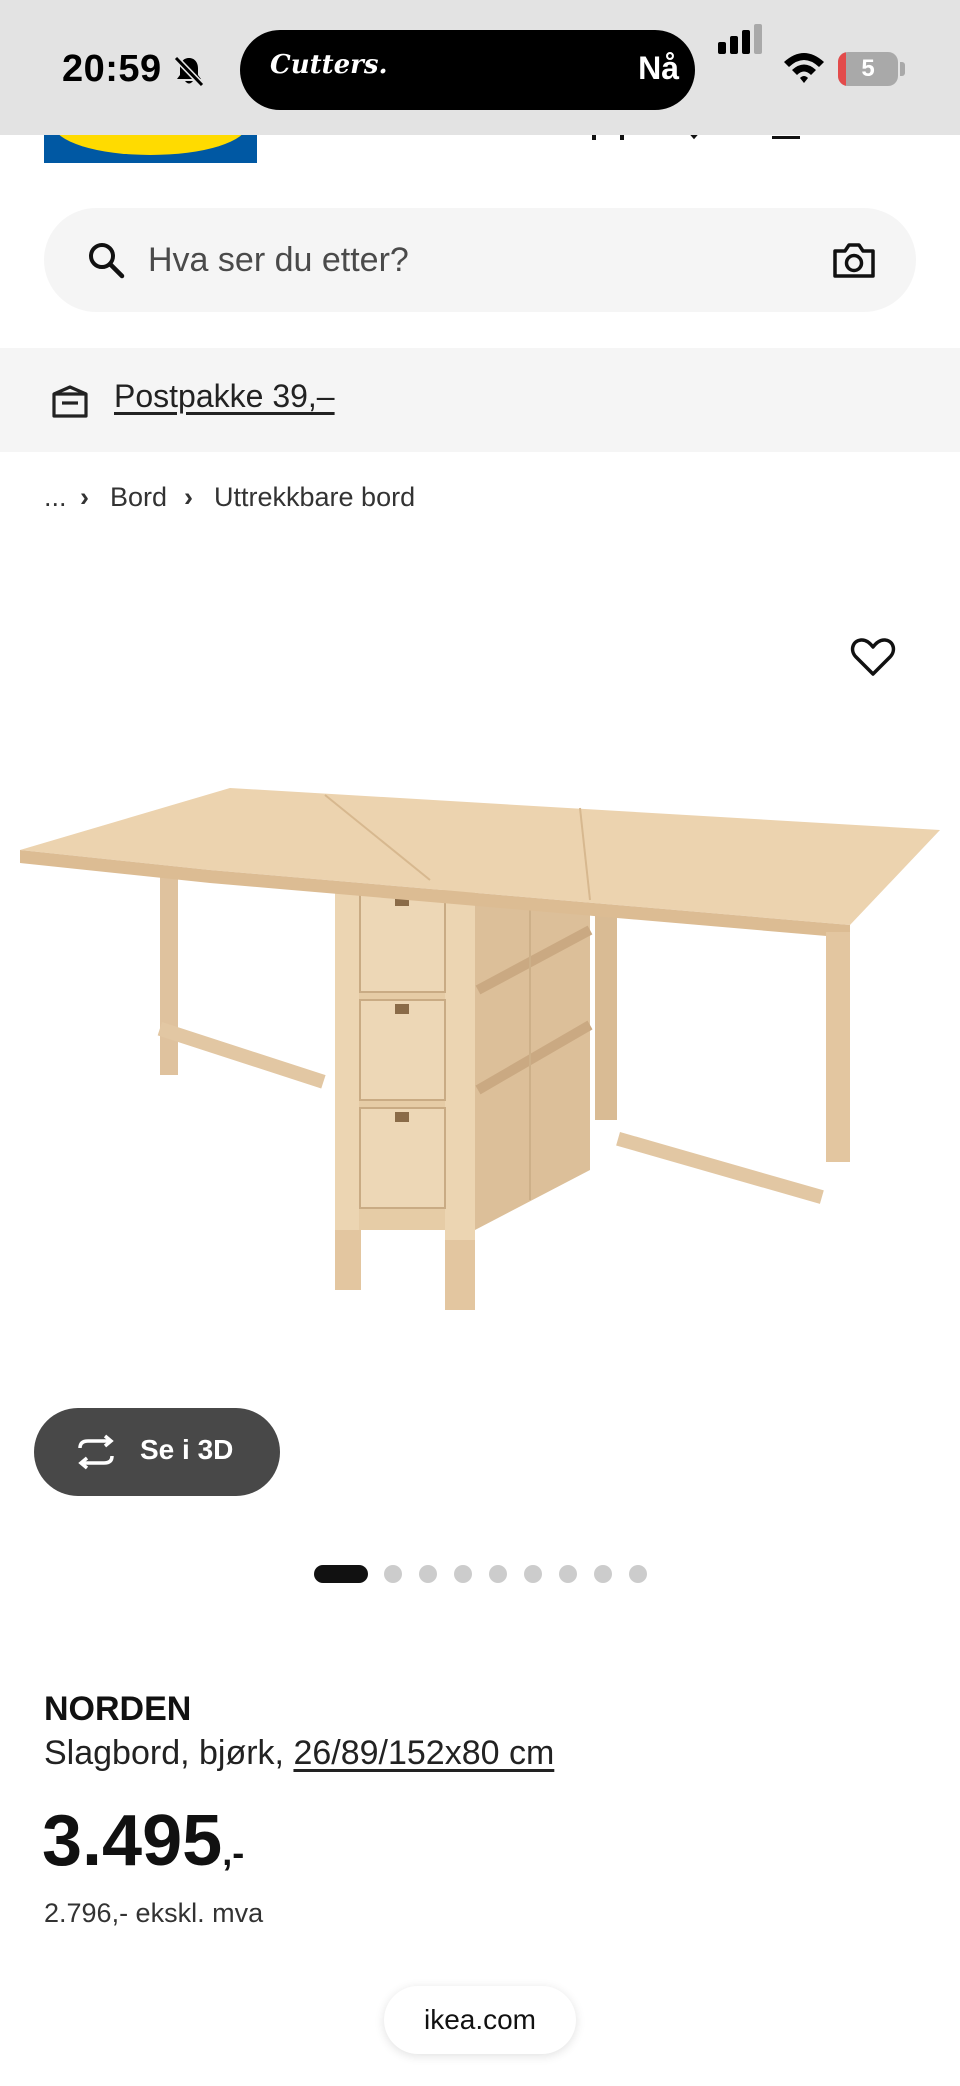  What do you see at coordinates (873, 657) in the screenshot?
I see `heart-icon` at bounding box center [873, 657].